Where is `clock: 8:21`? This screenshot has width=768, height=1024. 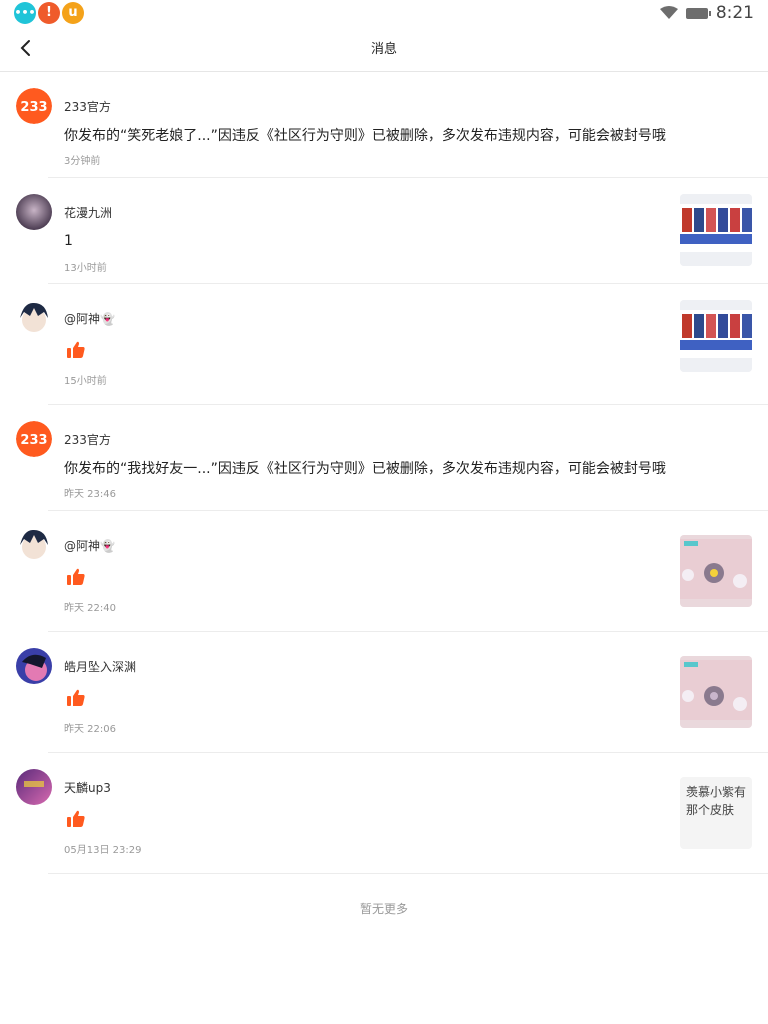
clock: 8:21 is located at coordinates (734, 13).